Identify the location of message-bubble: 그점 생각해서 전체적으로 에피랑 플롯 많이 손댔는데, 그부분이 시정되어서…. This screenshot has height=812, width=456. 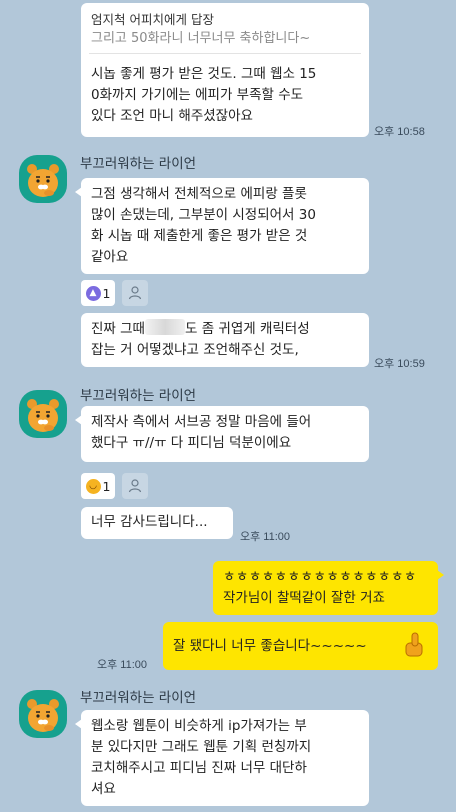
(222, 226).